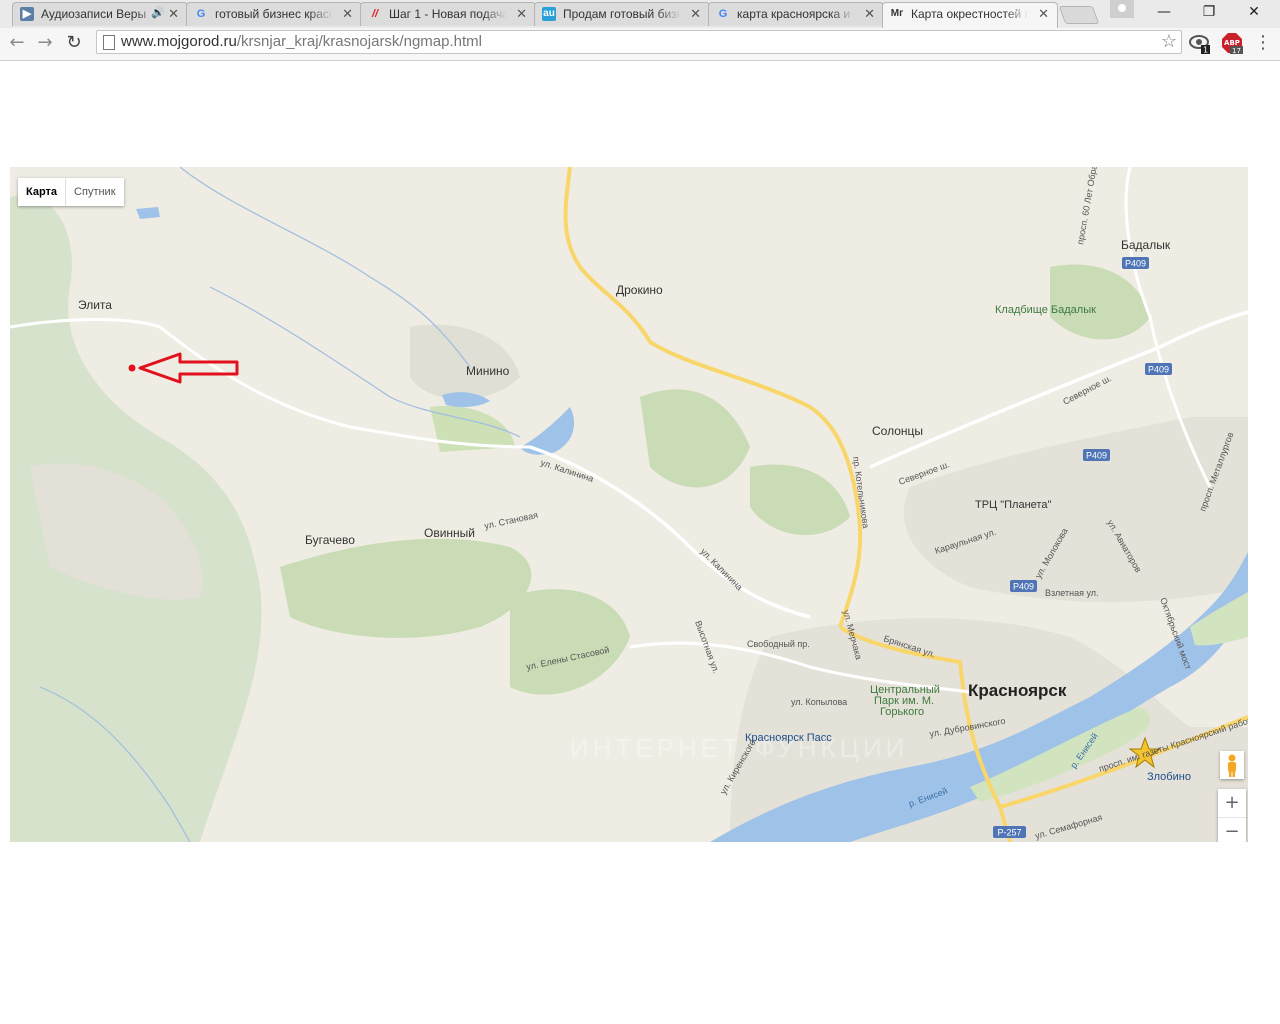 This screenshot has width=1280, height=1024. Describe the element at coordinates (1263, 43) in the screenshot. I see `menu-icon: ⋮` at that location.